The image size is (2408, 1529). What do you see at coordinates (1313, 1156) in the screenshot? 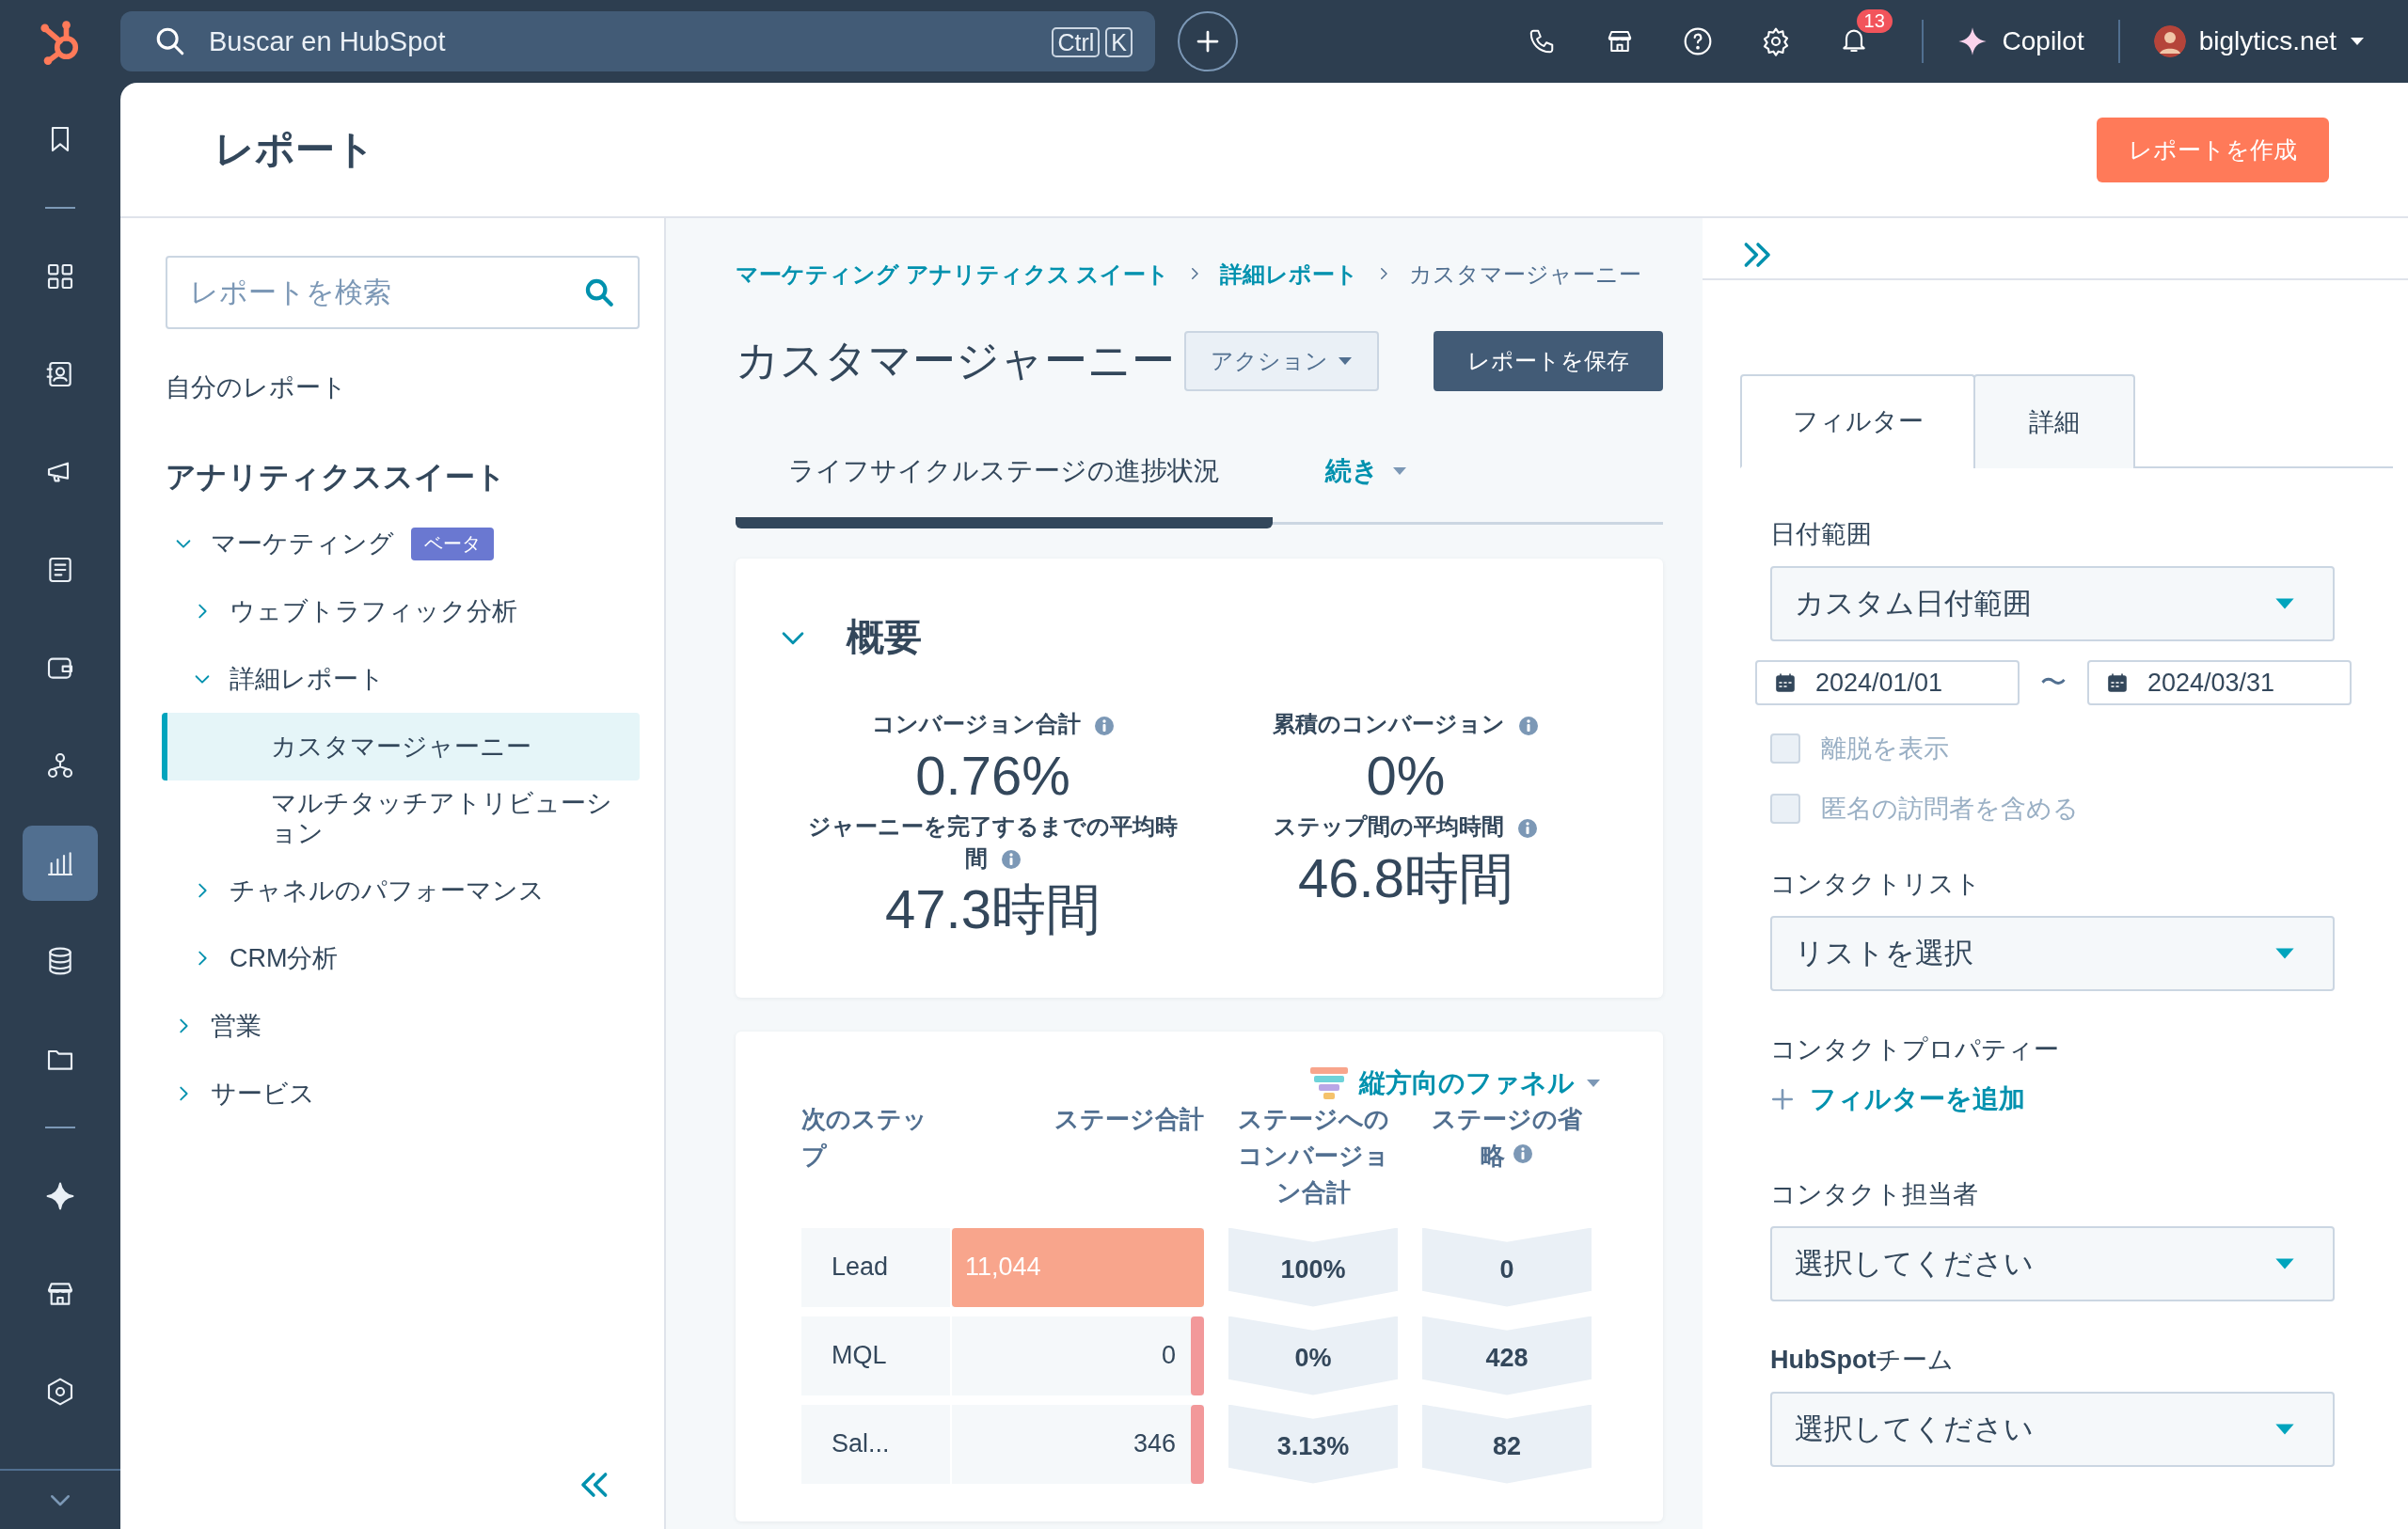
I see `column-header: ステージへのコンバージョン合計` at bounding box center [1313, 1156].